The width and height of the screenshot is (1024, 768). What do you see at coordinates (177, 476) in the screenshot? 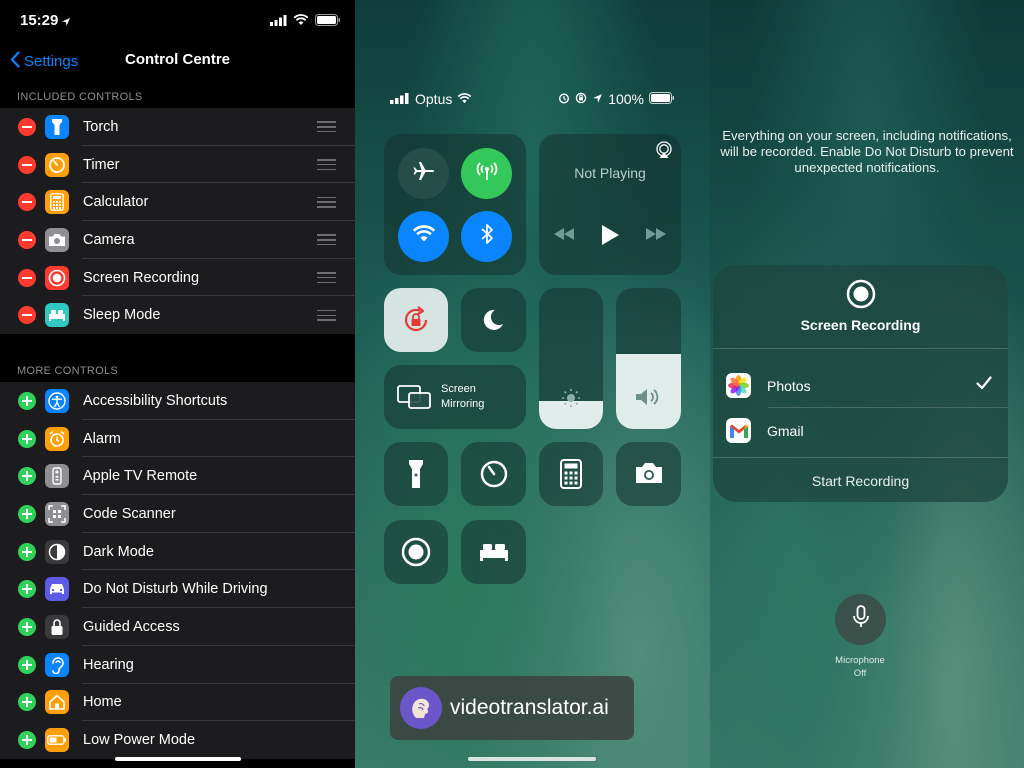
I see `more-control-row: Apple TV Remote` at bounding box center [177, 476].